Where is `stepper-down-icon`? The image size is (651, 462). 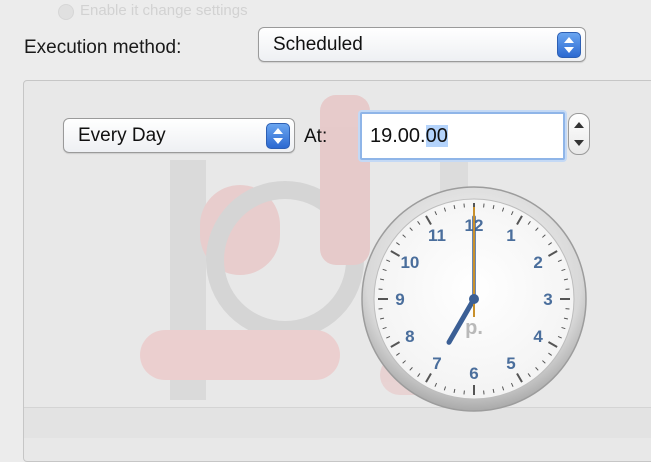
stepper-down-icon is located at coordinates (579, 143).